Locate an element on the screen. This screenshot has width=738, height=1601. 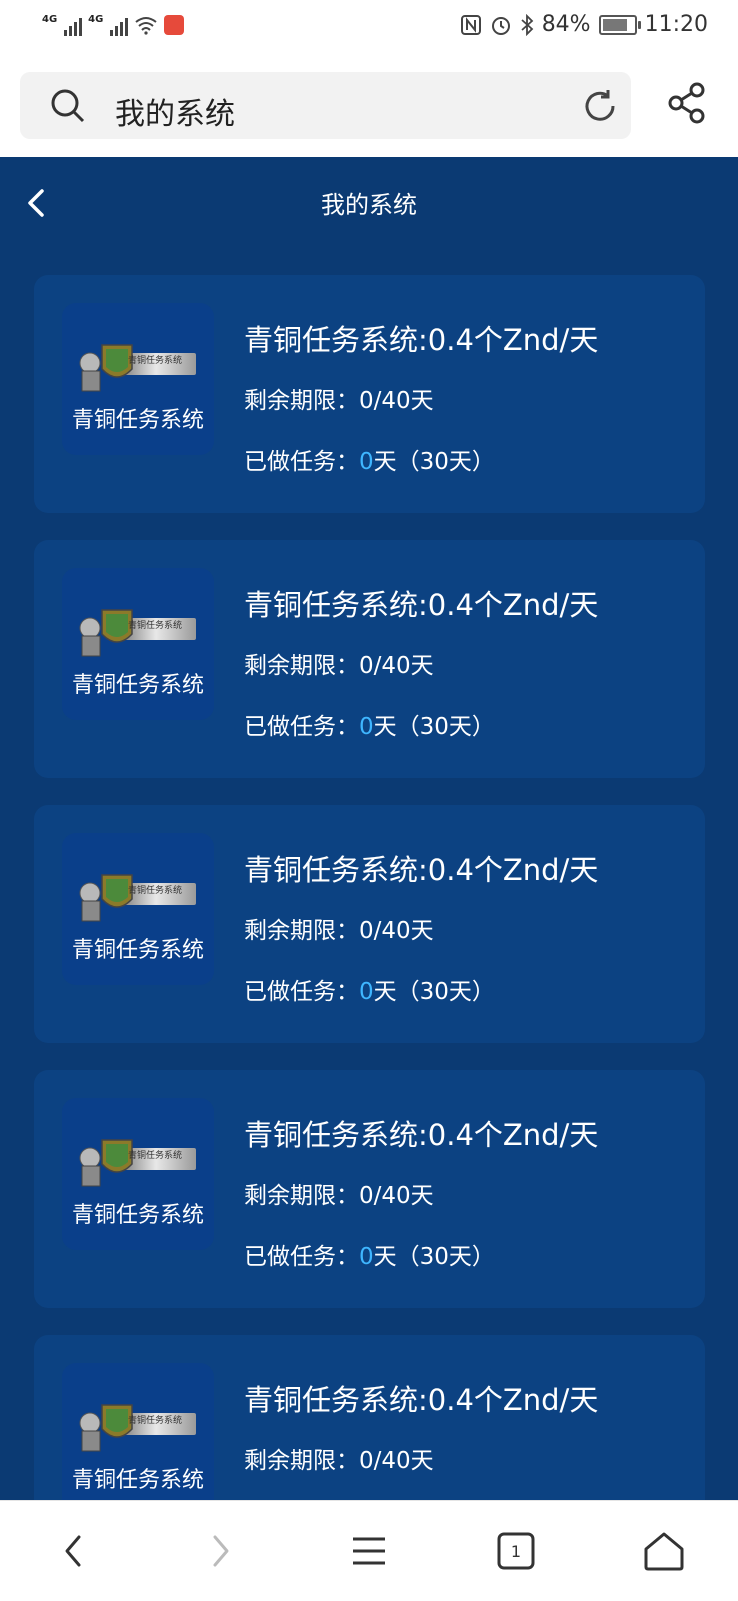
nav-menu-button is located at coordinates (369, 1551).